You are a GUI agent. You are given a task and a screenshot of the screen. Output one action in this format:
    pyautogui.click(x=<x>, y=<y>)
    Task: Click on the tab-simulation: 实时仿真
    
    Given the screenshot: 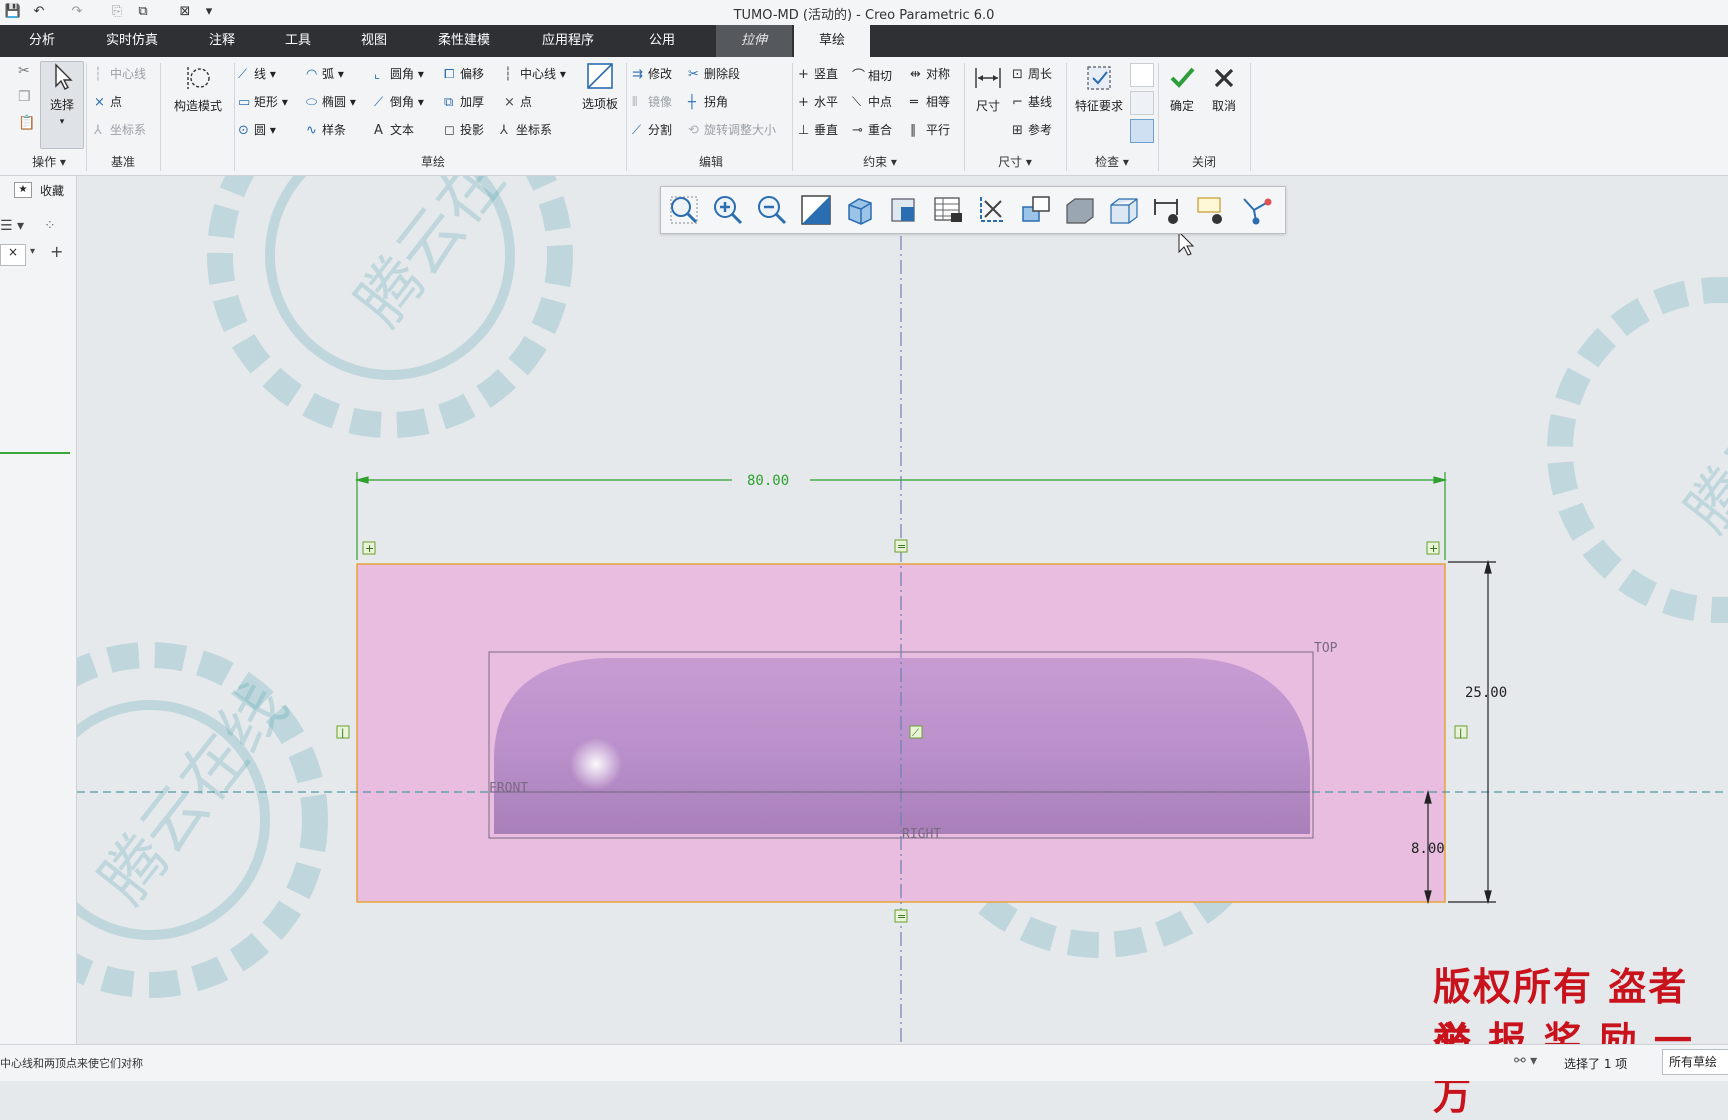 What is the action you would take?
    pyautogui.click(x=132, y=41)
    